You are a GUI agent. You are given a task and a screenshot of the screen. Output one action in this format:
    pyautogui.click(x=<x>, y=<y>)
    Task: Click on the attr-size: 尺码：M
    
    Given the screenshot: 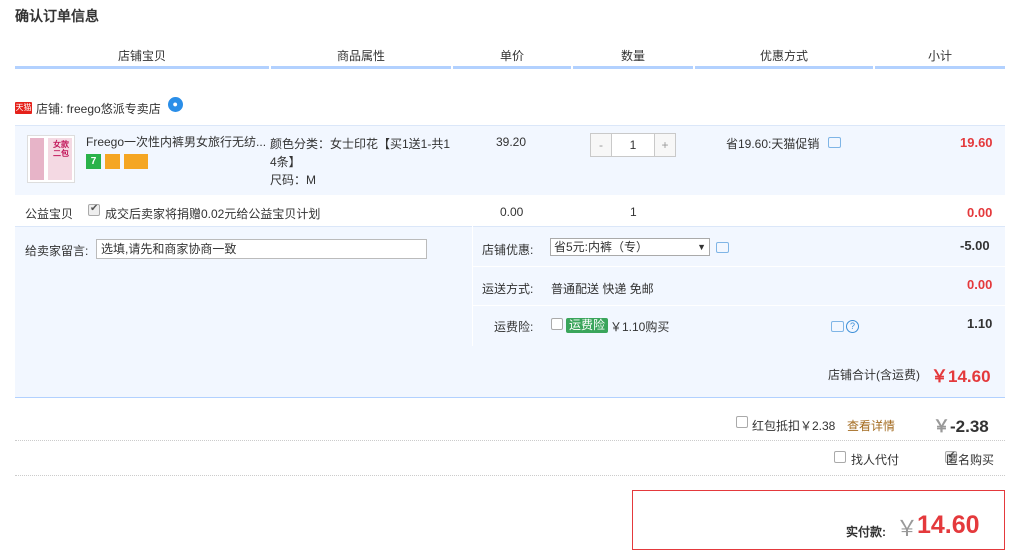 What is the action you would take?
    pyautogui.click(x=293, y=180)
    